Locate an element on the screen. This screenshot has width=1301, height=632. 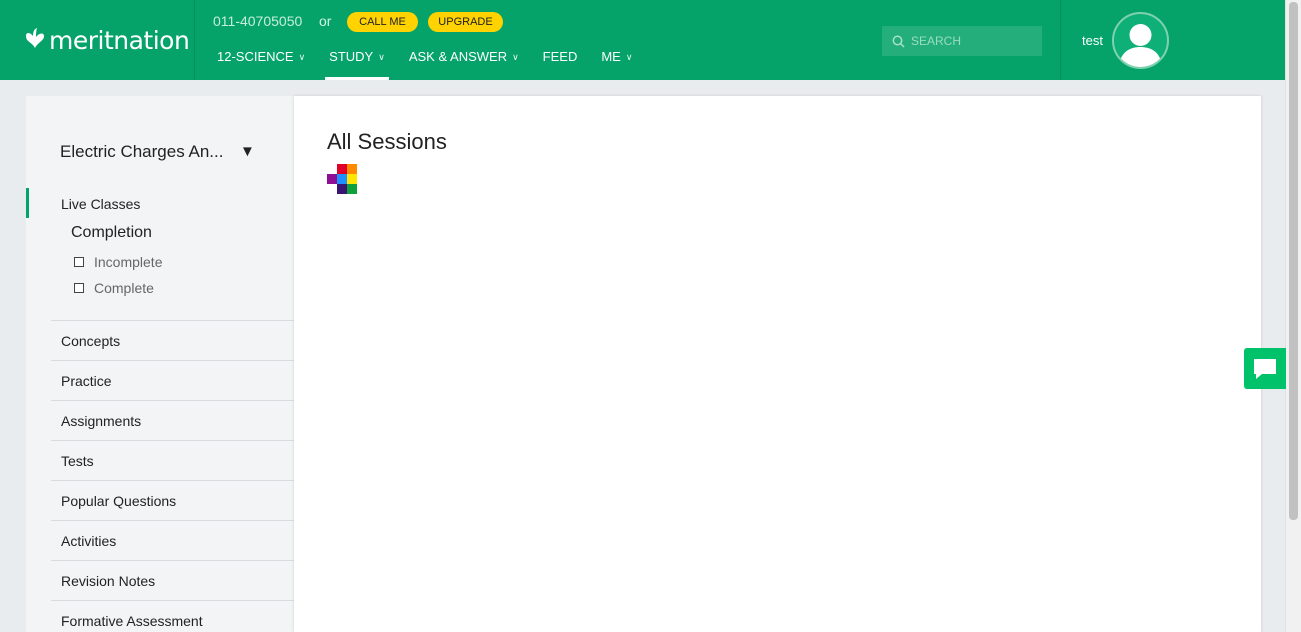
username: test is located at coordinates (1092, 40).